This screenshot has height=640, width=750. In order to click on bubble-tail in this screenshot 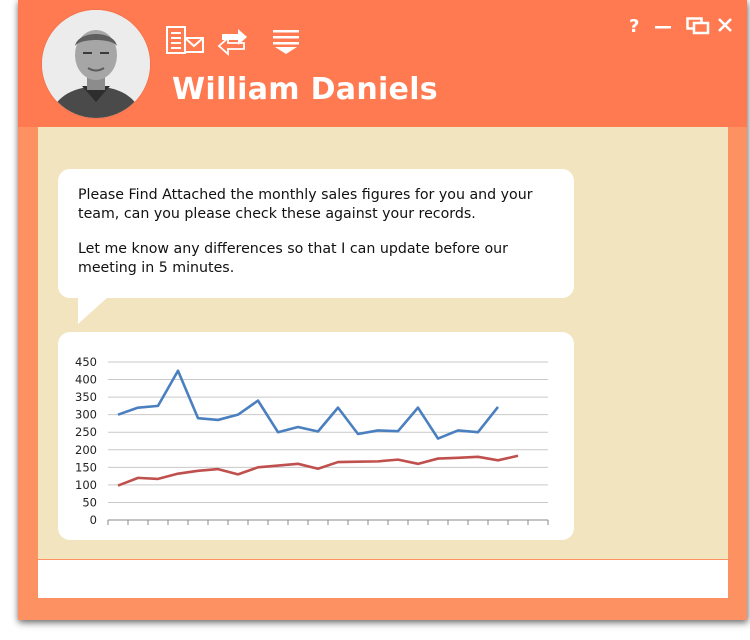, I will do `click(93, 310)`.